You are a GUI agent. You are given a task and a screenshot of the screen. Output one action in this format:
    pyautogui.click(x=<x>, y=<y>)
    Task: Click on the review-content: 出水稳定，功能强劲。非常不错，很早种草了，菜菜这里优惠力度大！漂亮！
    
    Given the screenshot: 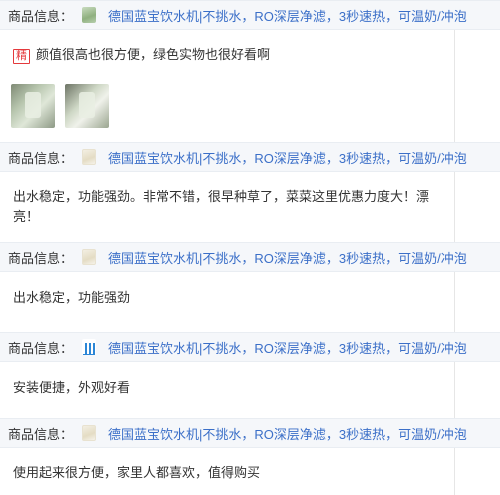 What is the action you would take?
    pyautogui.click(x=221, y=206)
    